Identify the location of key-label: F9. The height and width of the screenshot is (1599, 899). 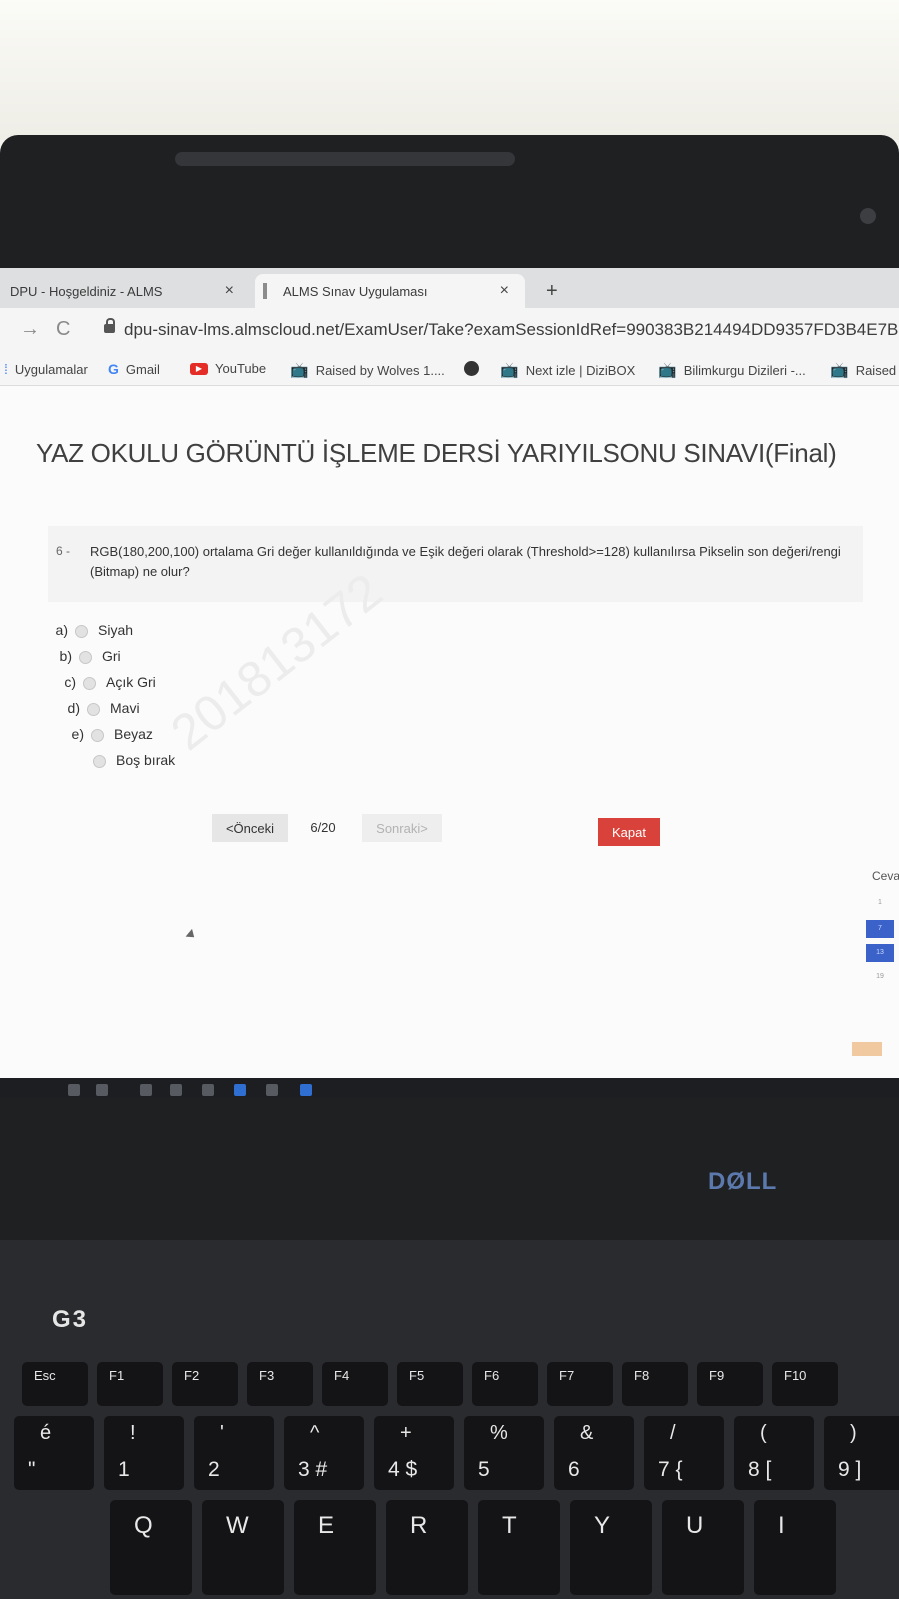
(717, 1375).